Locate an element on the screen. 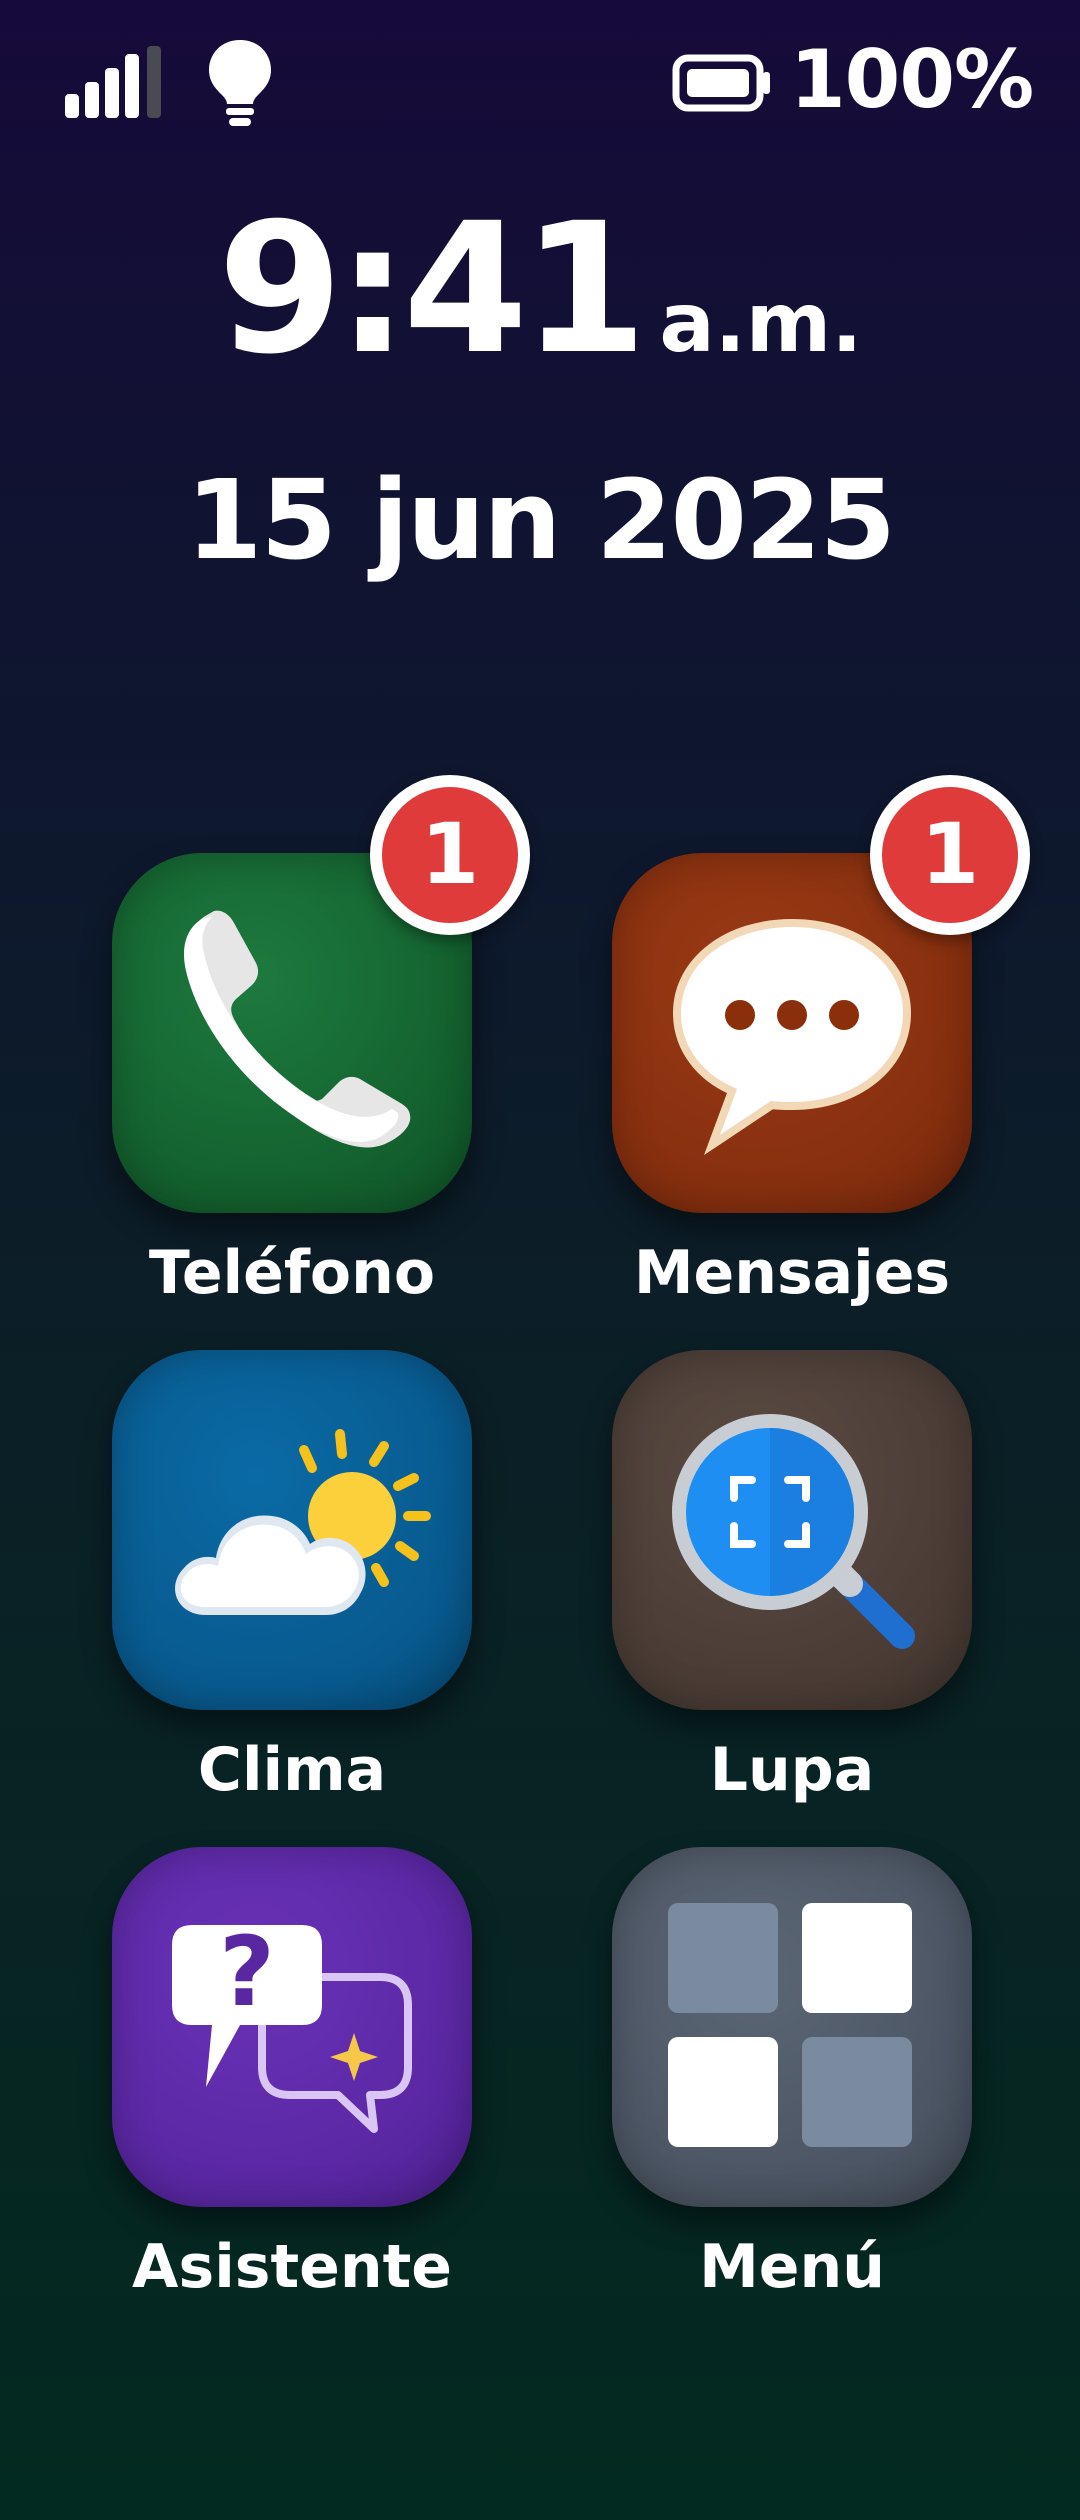  assistant-chat-icon: ? is located at coordinates (292, 2024).